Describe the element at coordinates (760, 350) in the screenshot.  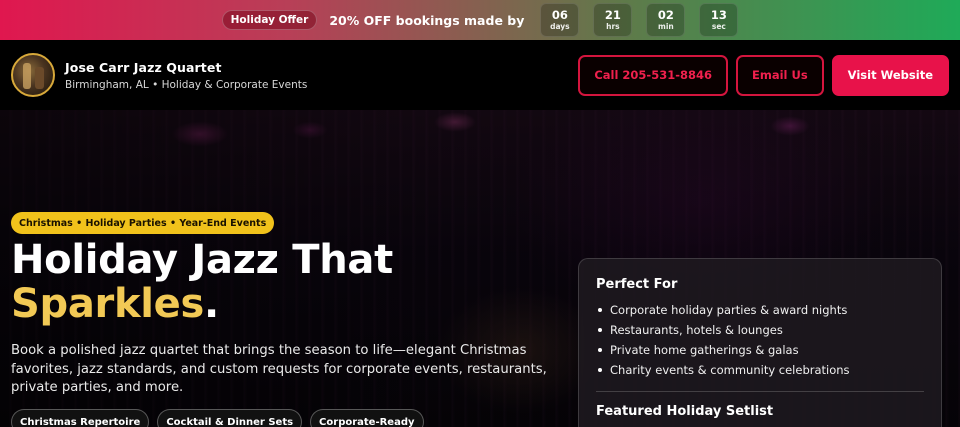
I see `list-item: Private home gatherings & galas` at that location.